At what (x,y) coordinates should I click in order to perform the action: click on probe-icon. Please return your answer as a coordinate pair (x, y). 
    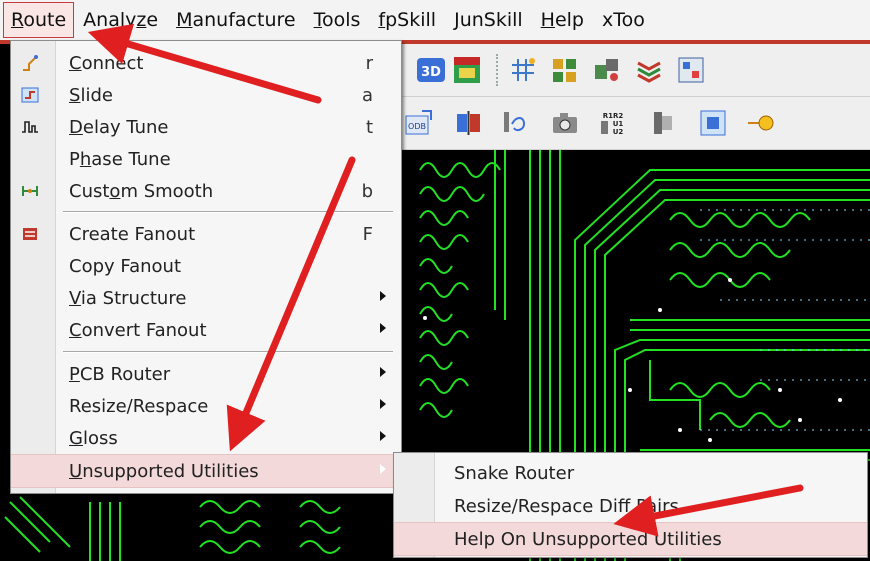
    Looking at the image, I should click on (515, 123).